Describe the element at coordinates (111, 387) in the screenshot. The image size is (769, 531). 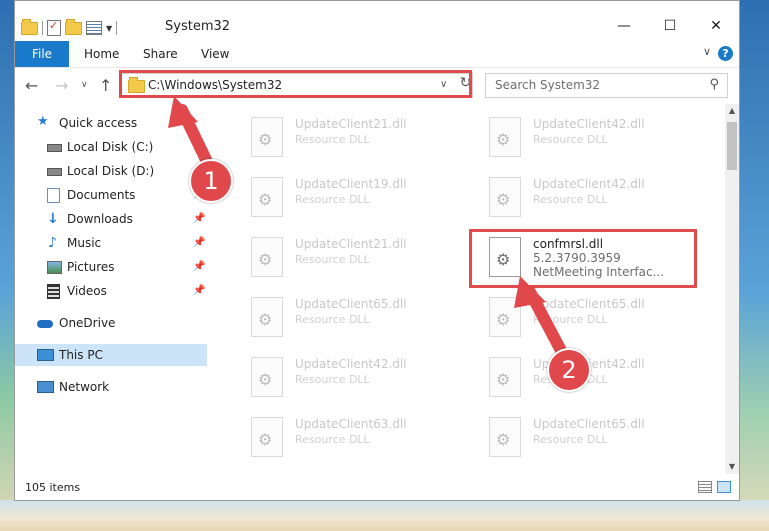
I see `sidebar-item-network: Network` at that location.